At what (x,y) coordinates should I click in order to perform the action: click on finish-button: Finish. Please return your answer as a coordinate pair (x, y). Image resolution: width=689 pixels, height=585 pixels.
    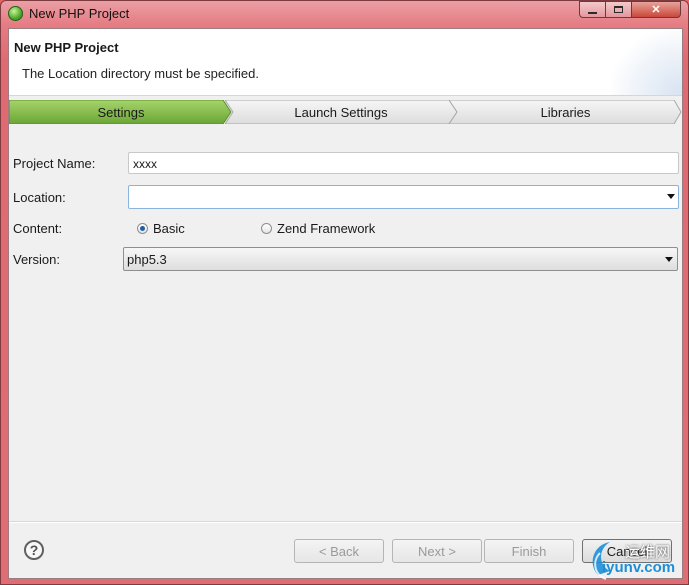
    Looking at the image, I should click on (529, 551).